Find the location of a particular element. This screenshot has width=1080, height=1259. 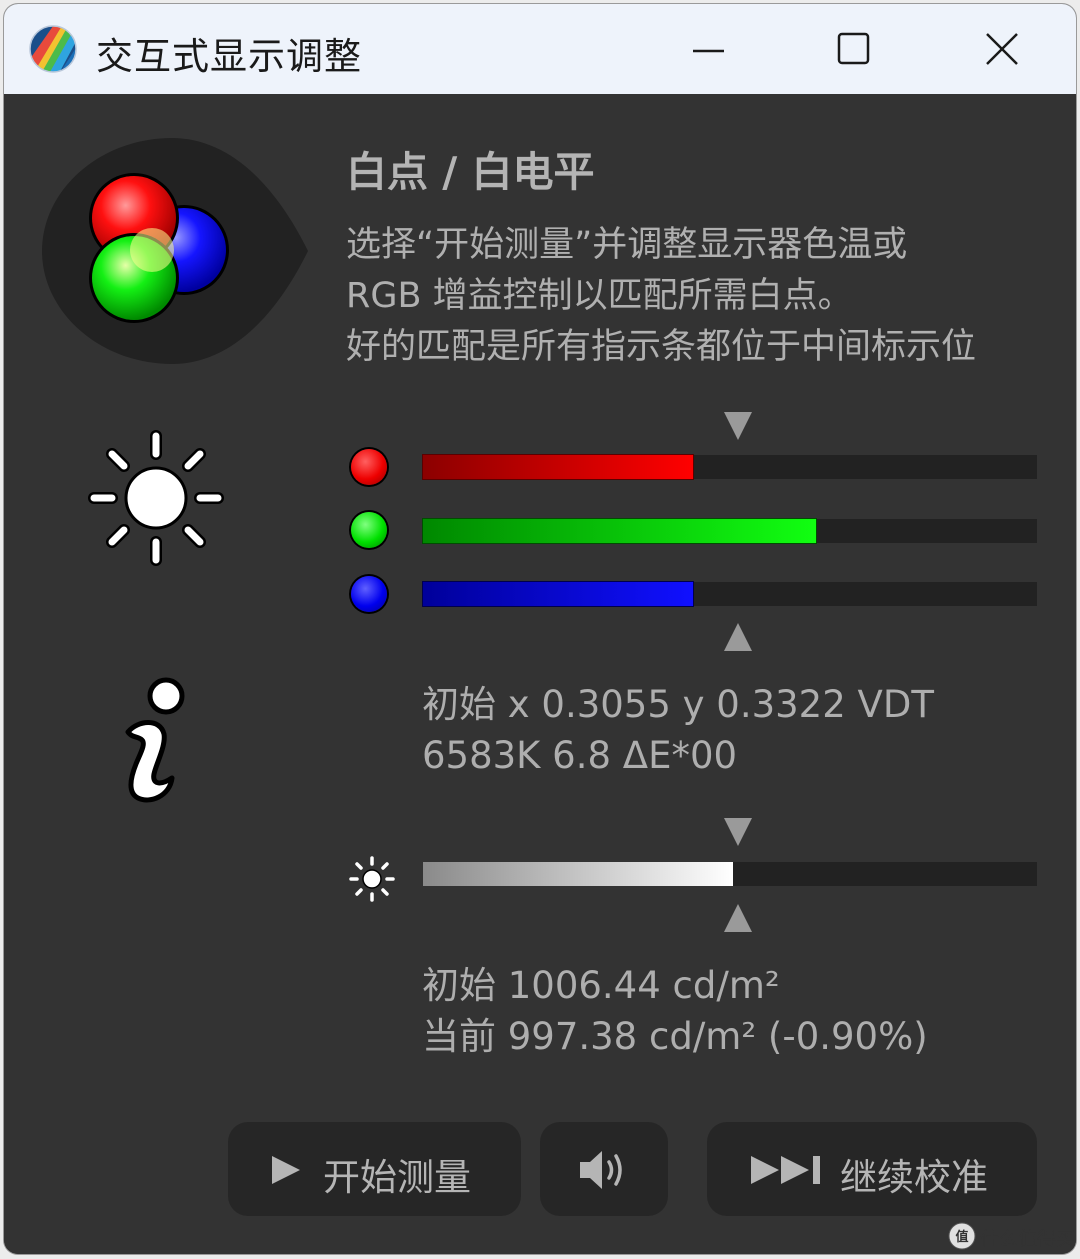

rgb-target-marker-top is located at coordinates (738, 426).